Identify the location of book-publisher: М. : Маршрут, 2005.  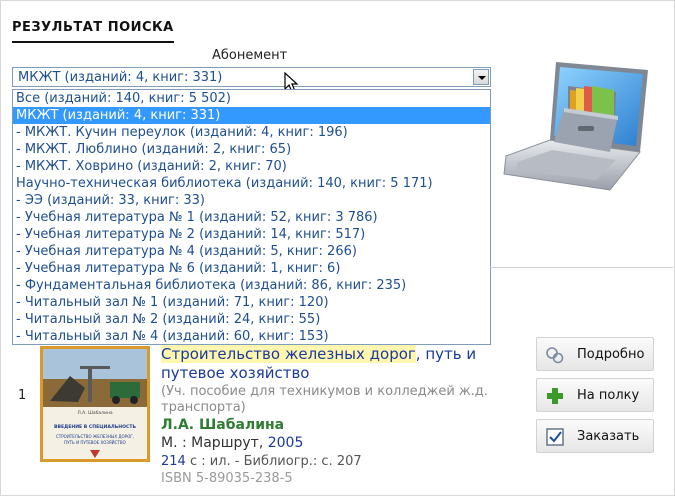
(232, 443).